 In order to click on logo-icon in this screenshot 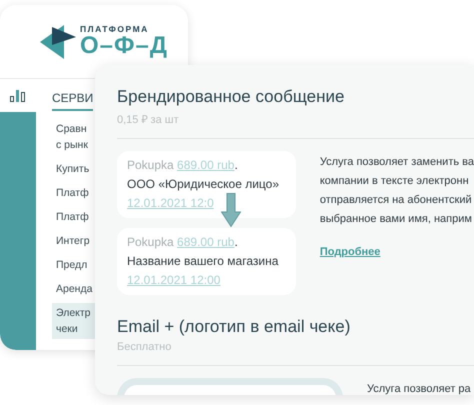, I will do `click(58, 41)`.